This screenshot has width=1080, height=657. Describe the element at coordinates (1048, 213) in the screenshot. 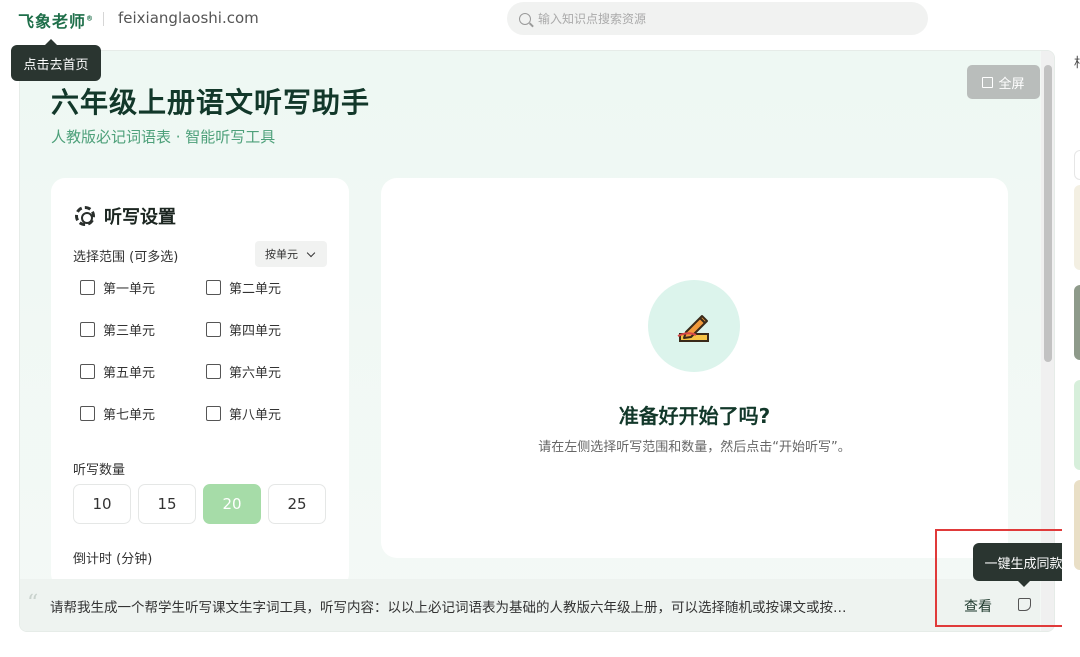

I see `scrollbar-thumb` at that location.